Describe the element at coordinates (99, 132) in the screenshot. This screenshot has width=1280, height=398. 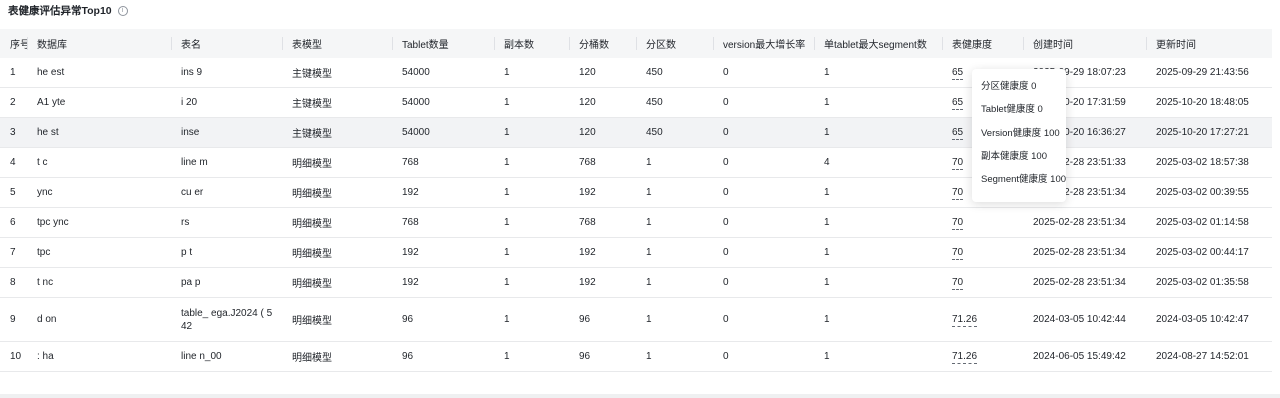
I see `cell-database: he st` at that location.